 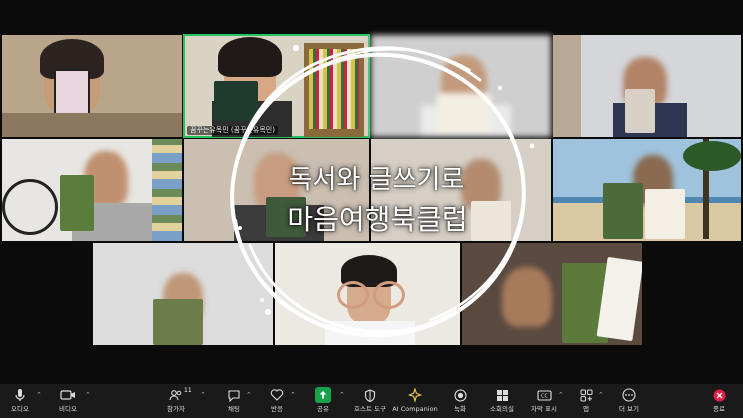 I want to click on breakout-rooms-button: 소회의실, so click(x=502, y=401).